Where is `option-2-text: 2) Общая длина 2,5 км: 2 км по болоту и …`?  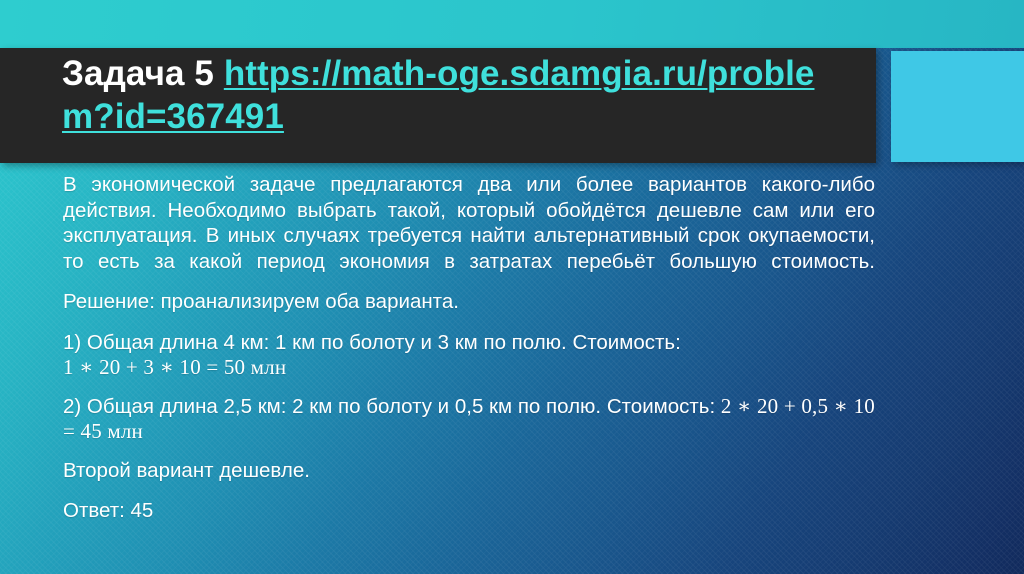
option-2-text: 2) Общая длина 2,5 км: 2 км по болоту и … is located at coordinates (392, 406).